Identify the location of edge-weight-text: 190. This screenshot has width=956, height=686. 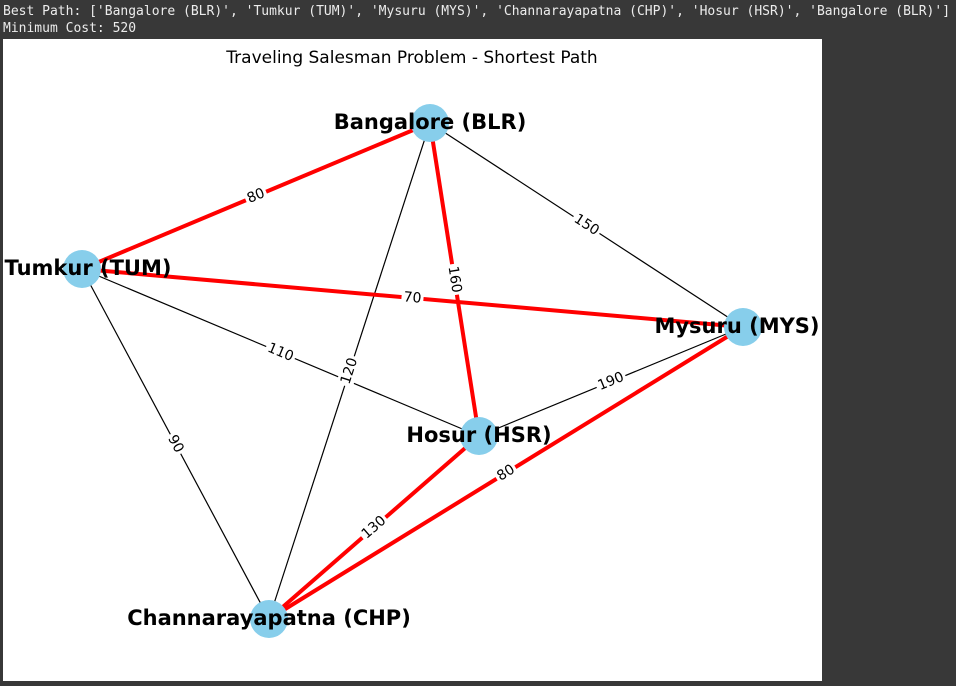
(611, 381).